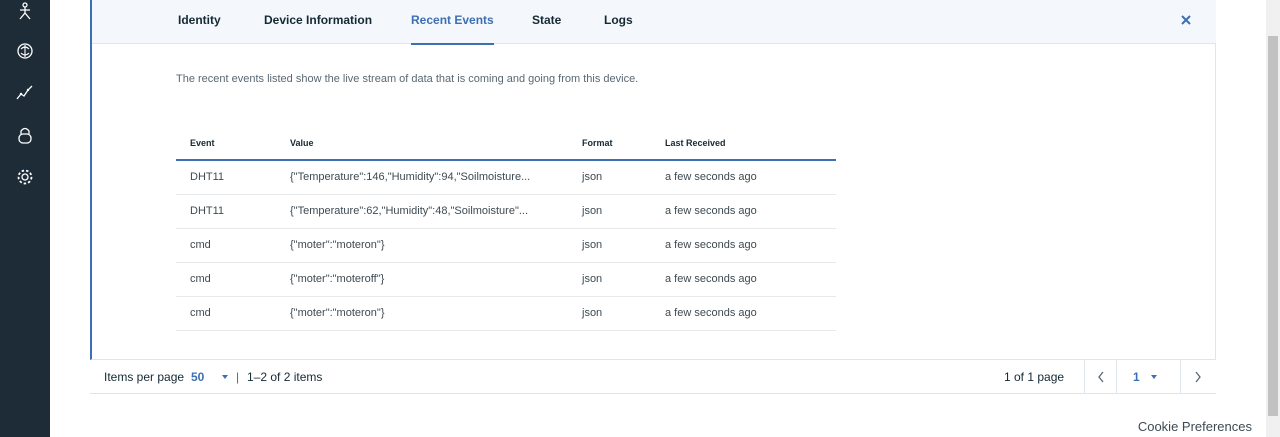 This screenshot has height=437, width=1280. What do you see at coordinates (285, 377) in the screenshot?
I see `item-range-text: 1–2 of 2 items` at bounding box center [285, 377].